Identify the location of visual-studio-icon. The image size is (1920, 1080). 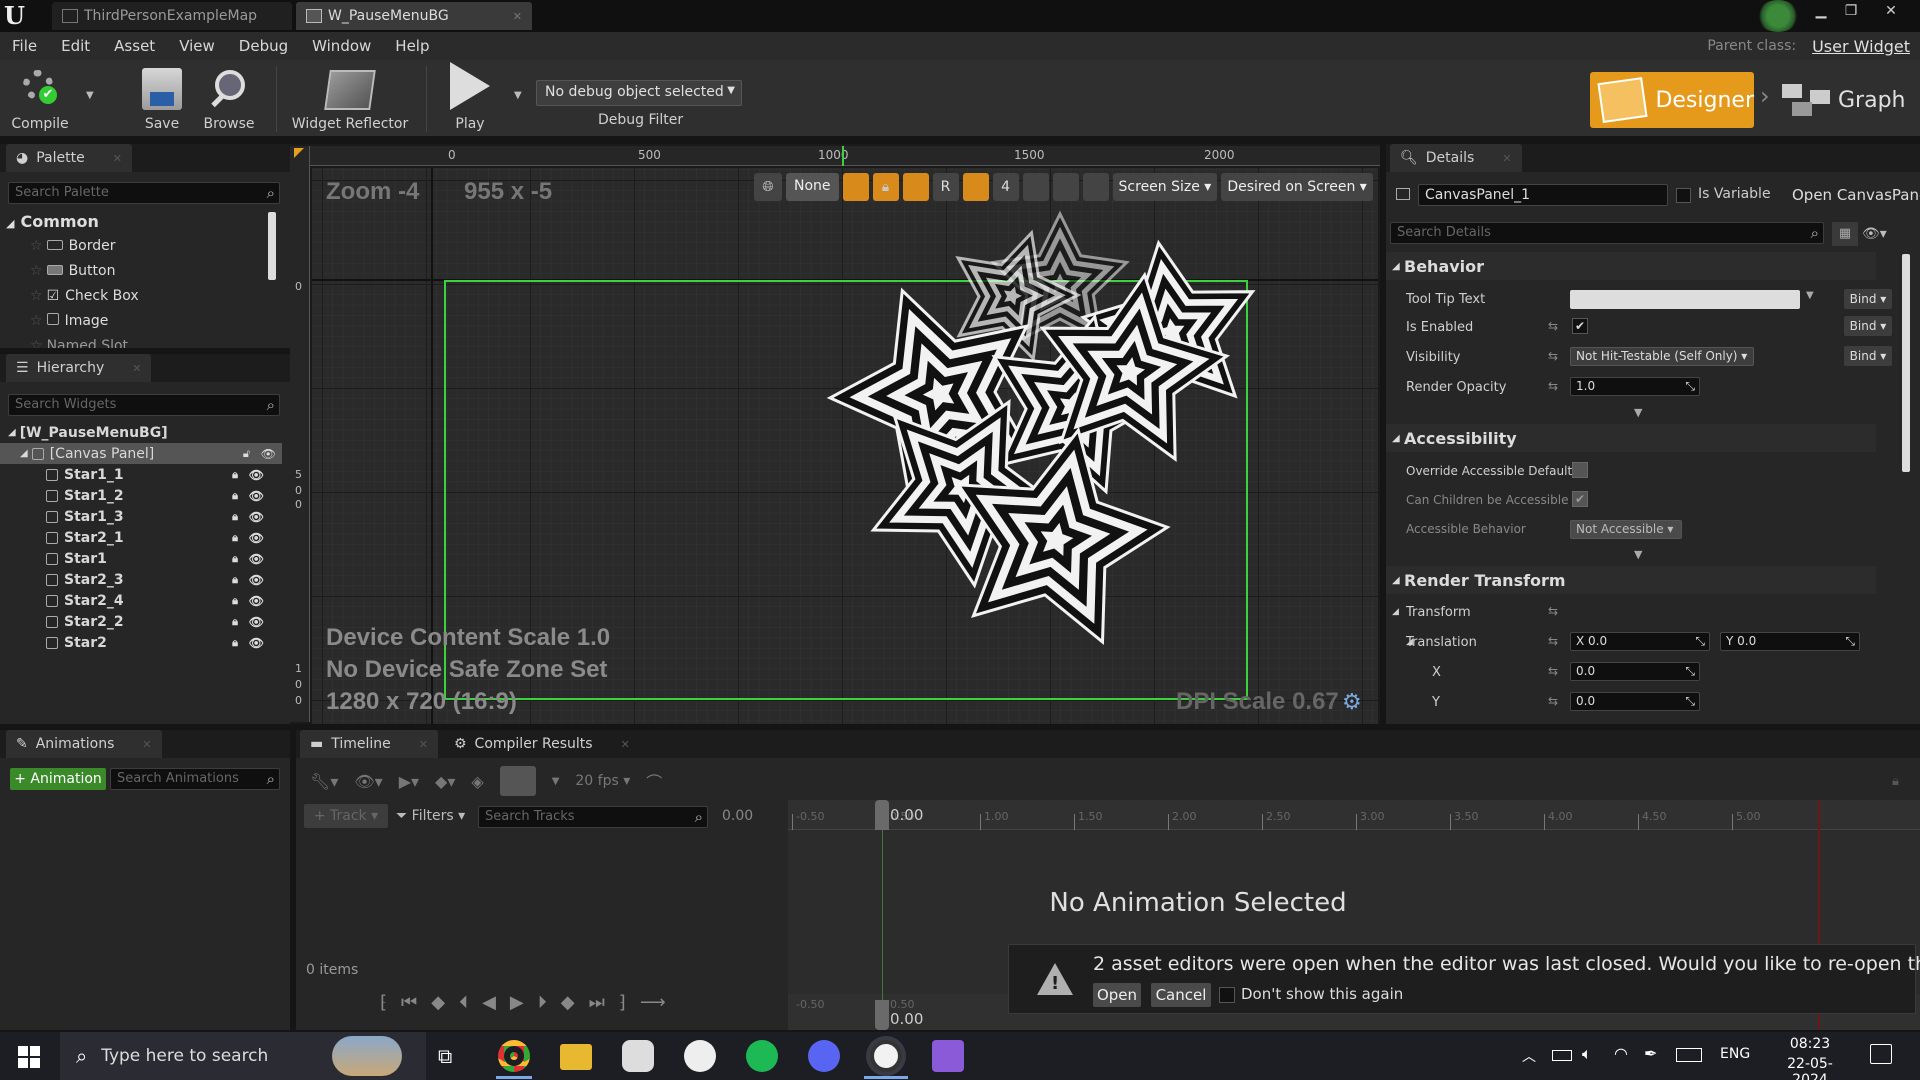
(948, 1056).